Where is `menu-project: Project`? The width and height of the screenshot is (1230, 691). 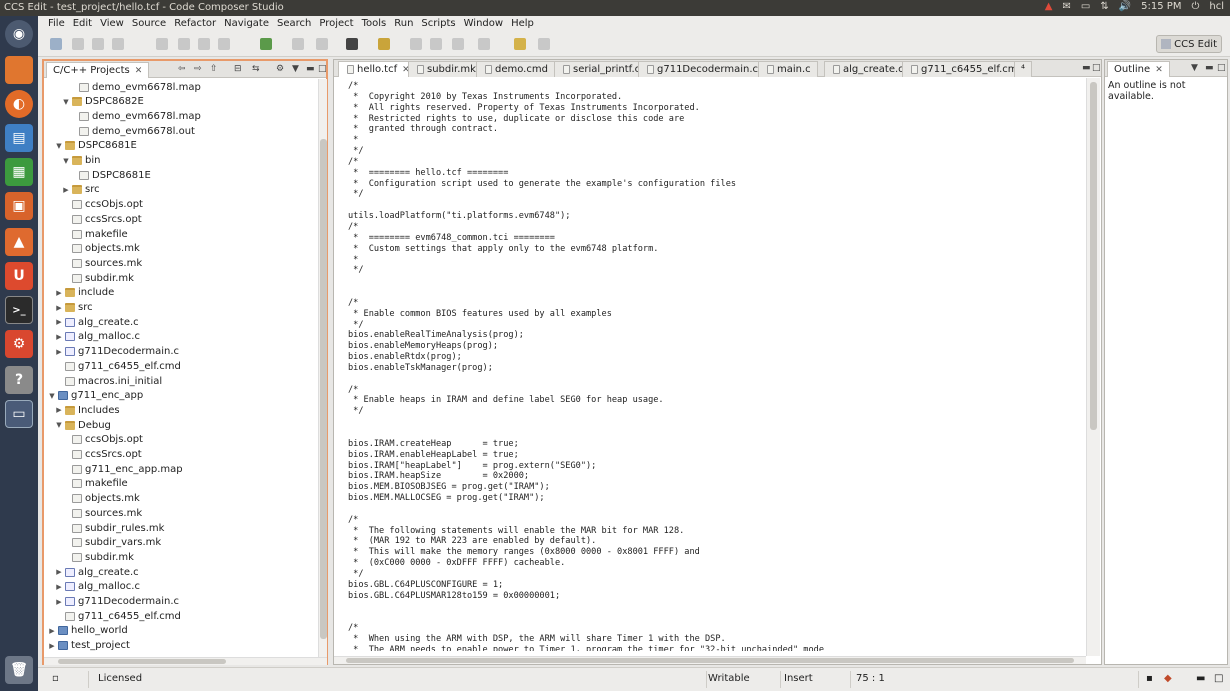 menu-project: Project is located at coordinates (336, 23).